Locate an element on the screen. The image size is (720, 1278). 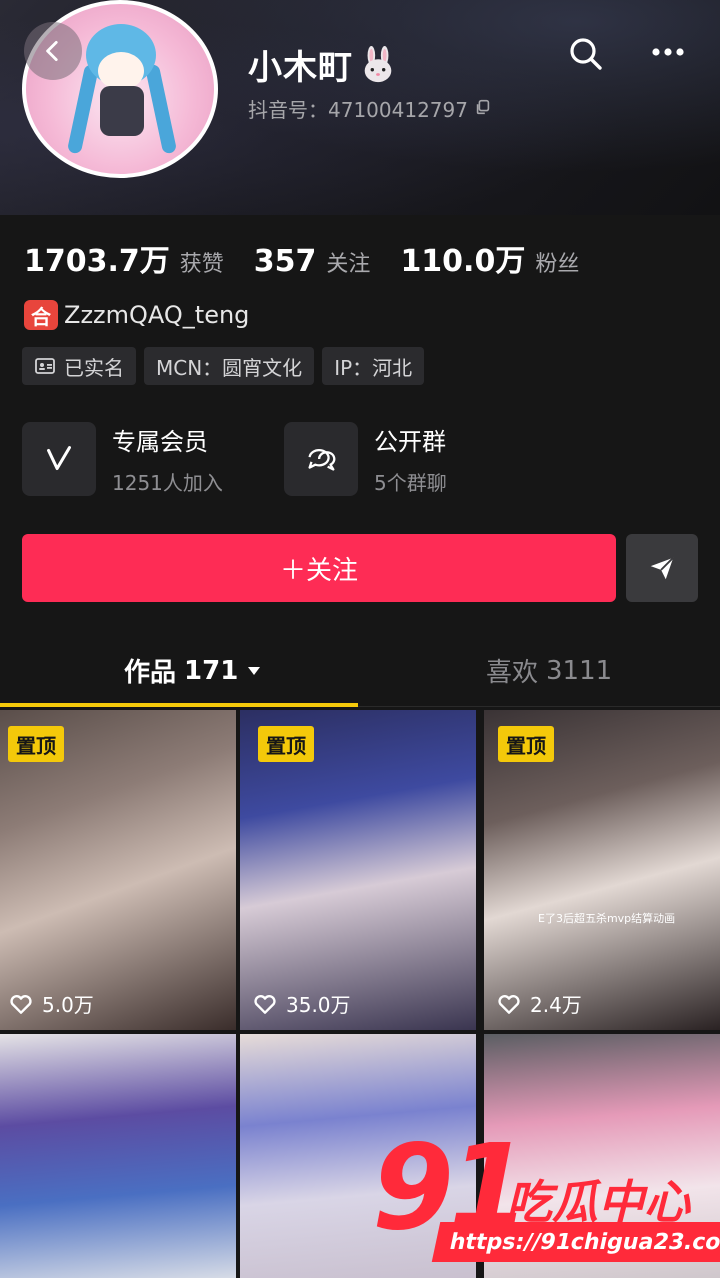
caret-down-icon is located at coordinates (254, 670).